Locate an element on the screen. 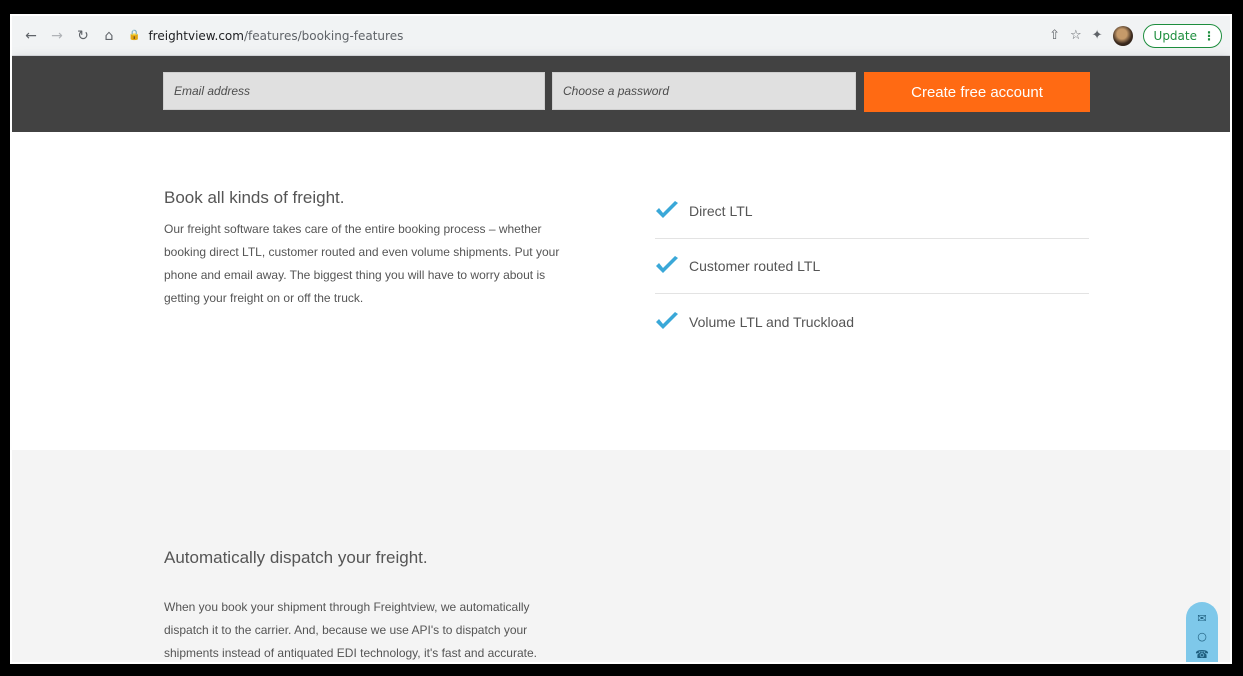 The image size is (1243, 676). password-placeholder: Choose a password is located at coordinates (616, 91).